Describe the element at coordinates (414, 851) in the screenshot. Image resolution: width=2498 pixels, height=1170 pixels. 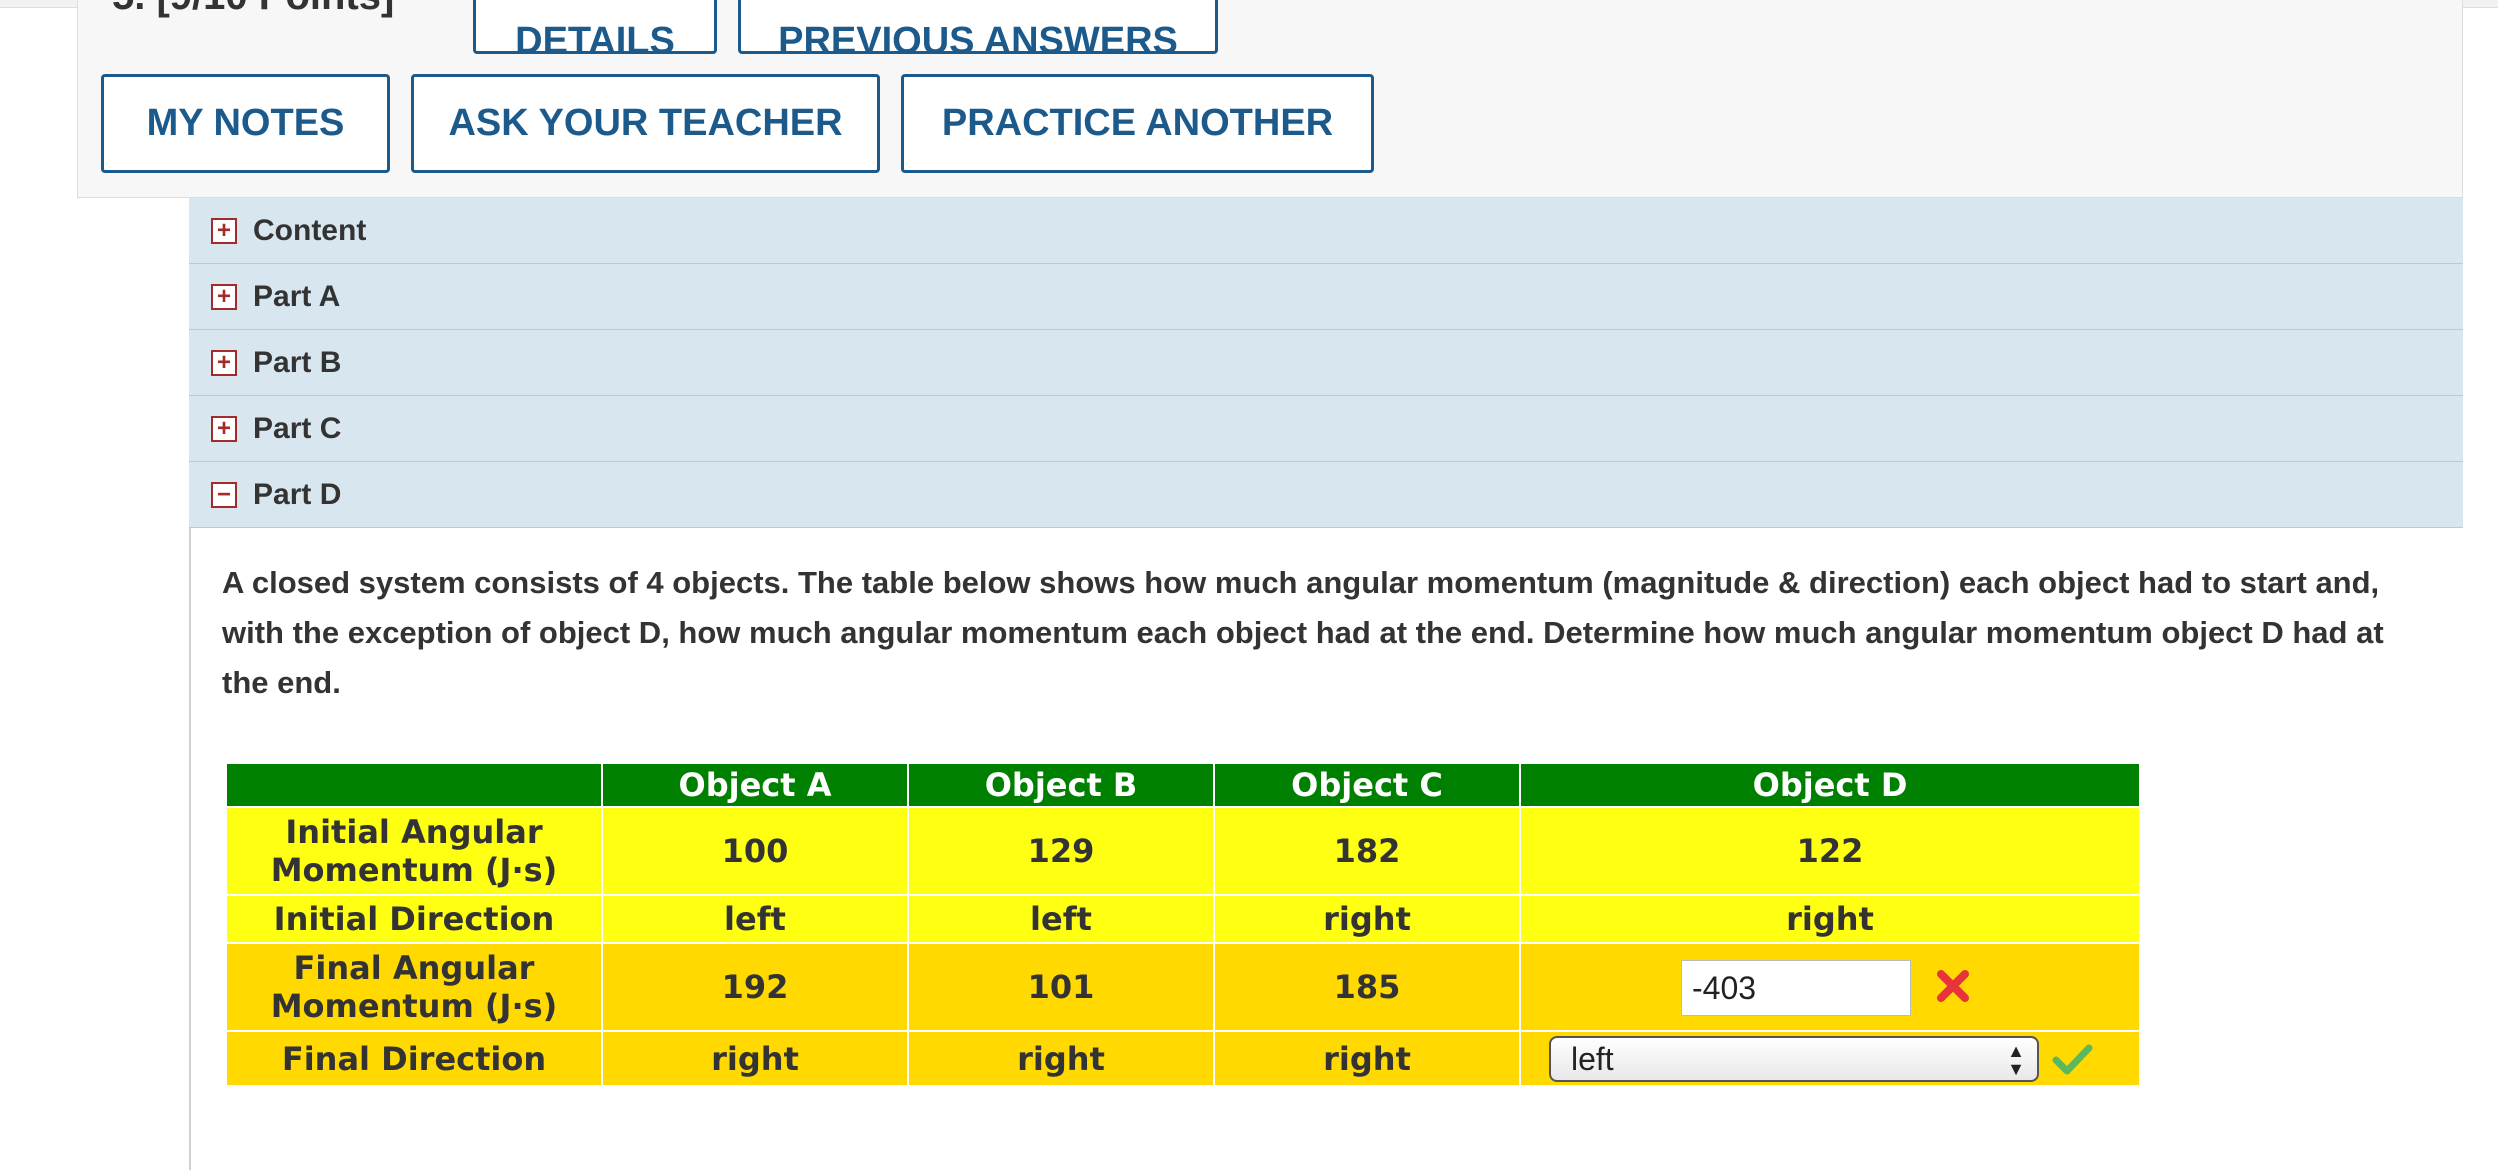
I see `row-label: Initial Angular Momentum (J·s)` at that location.